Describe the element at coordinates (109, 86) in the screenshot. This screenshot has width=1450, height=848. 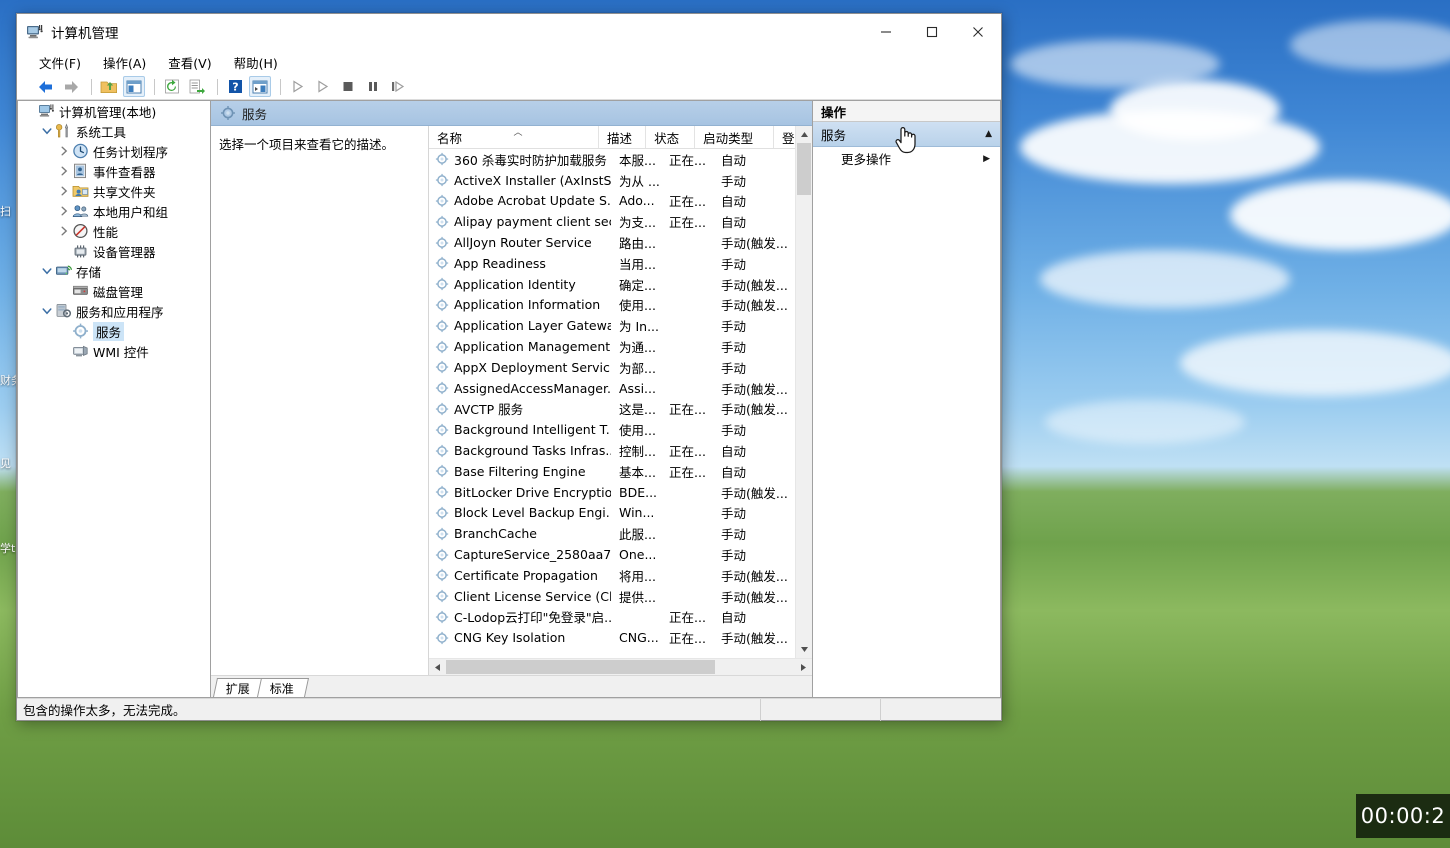
I see `up-folder-icon` at that location.